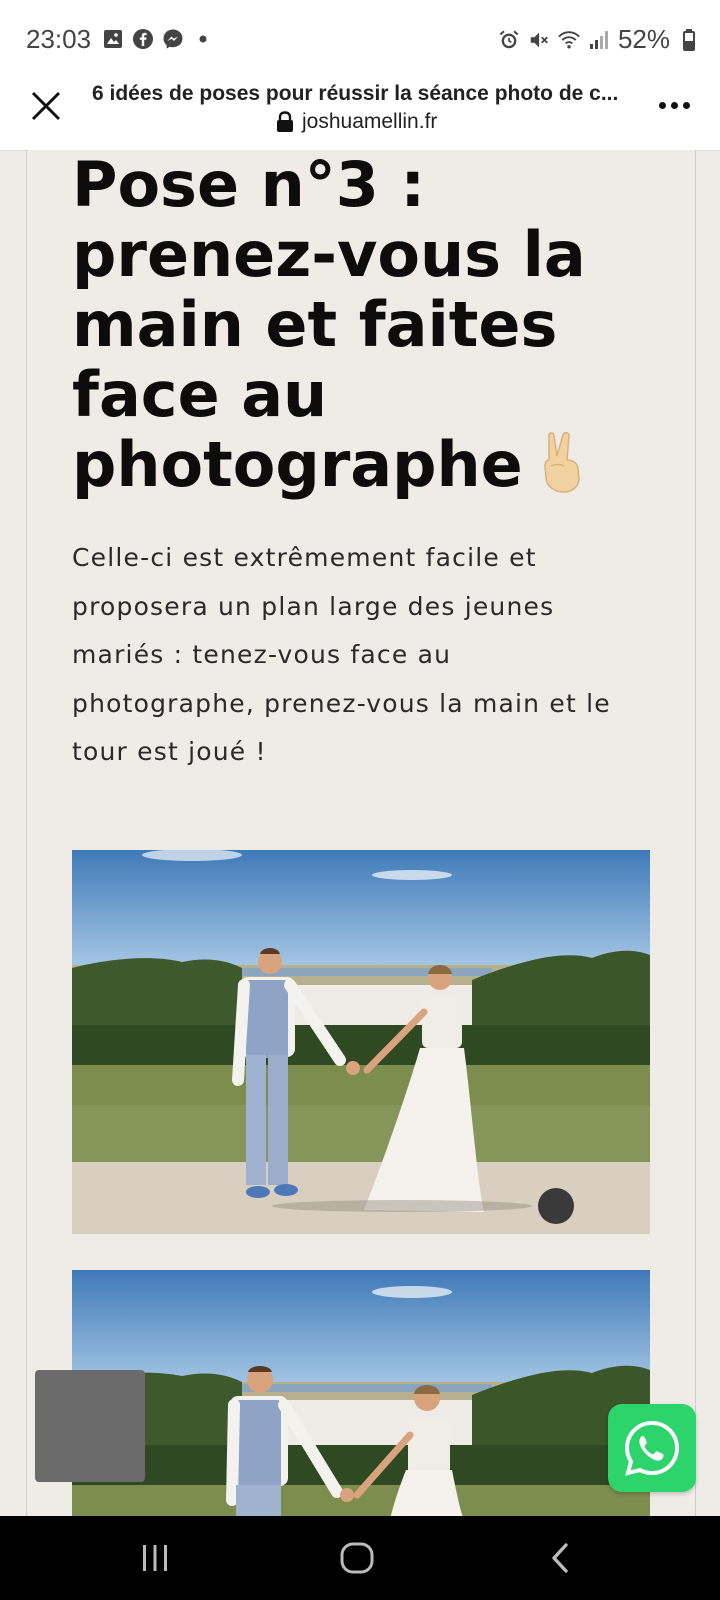 The width and height of the screenshot is (720, 1600). What do you see at coordinates (59, 39) in the screenshot?
I see `status-time: 23:03` at bounding box center [59, 39].